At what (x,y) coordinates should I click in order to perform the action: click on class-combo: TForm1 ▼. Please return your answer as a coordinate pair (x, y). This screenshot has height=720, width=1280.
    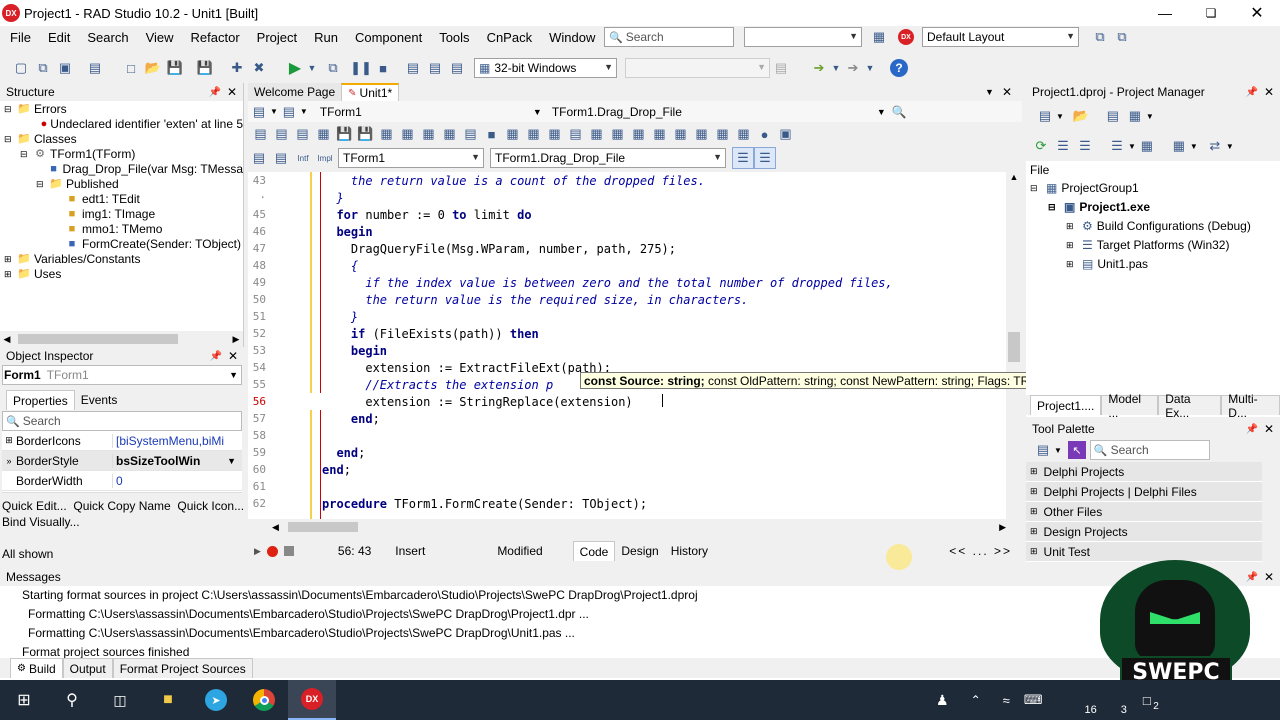
    Looking at the image, I should click on (411, 158).